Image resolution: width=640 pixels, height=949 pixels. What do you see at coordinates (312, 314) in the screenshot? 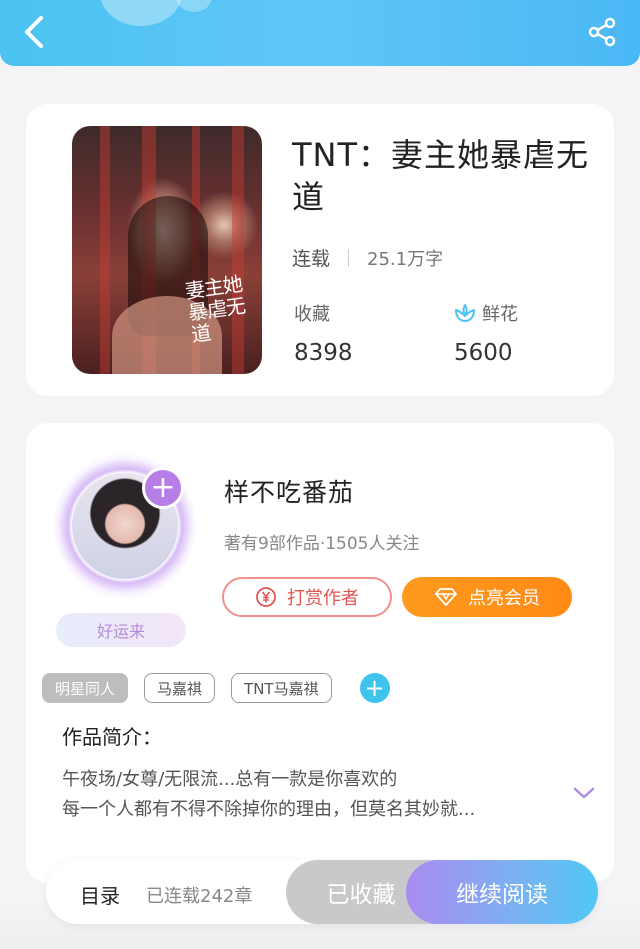
I see `collect-label: 收藏` at bounding box center [312, 314].